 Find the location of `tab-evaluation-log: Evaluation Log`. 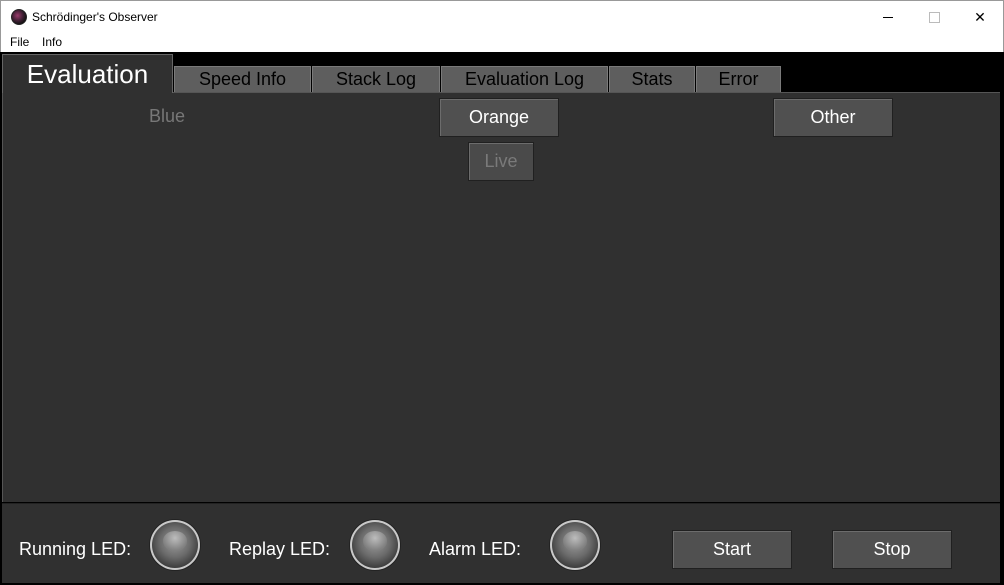

tab-evaluation-log: Evaluation Log is located at coordinates (524, 79).